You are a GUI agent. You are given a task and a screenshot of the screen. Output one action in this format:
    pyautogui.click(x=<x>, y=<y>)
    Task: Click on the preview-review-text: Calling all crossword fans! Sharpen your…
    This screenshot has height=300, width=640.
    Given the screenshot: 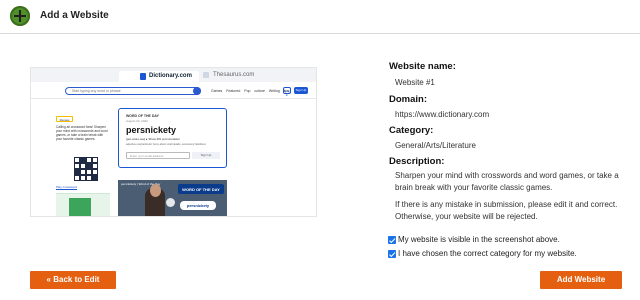 What is the action you would take?
    pyautogui.click(x=82, y=133)
    